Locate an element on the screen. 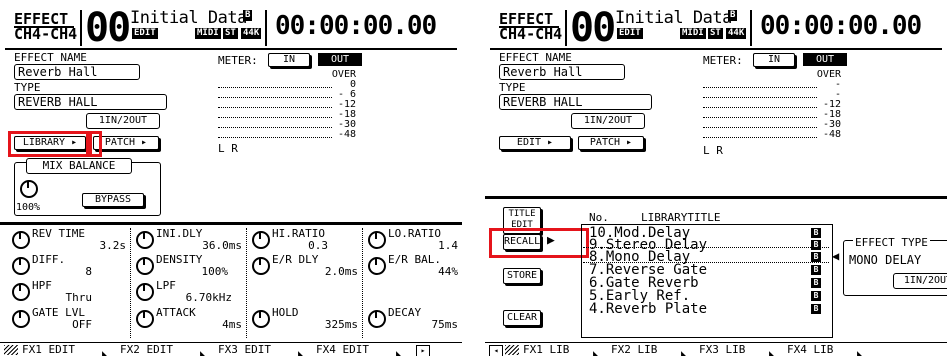 Image resolution: width=947 pixels, height=356 pixels. highlight-patch-edge is located at coordinates (94, 144).